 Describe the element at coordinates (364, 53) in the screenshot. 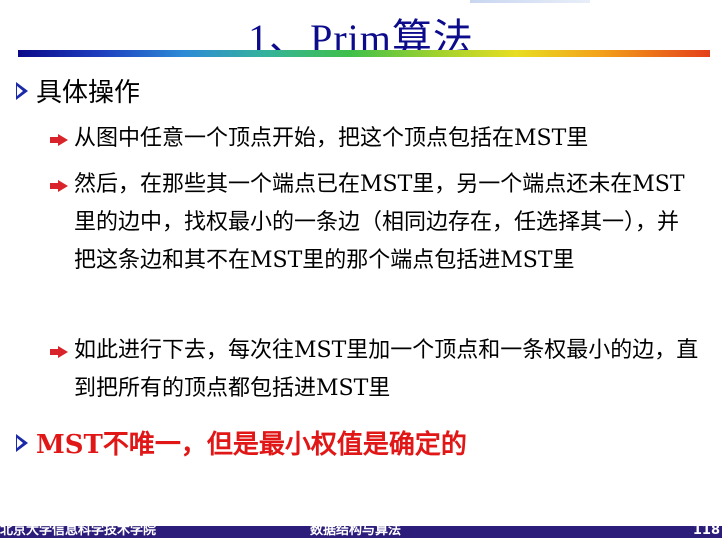

I see `title-underline-gradient` at that location.